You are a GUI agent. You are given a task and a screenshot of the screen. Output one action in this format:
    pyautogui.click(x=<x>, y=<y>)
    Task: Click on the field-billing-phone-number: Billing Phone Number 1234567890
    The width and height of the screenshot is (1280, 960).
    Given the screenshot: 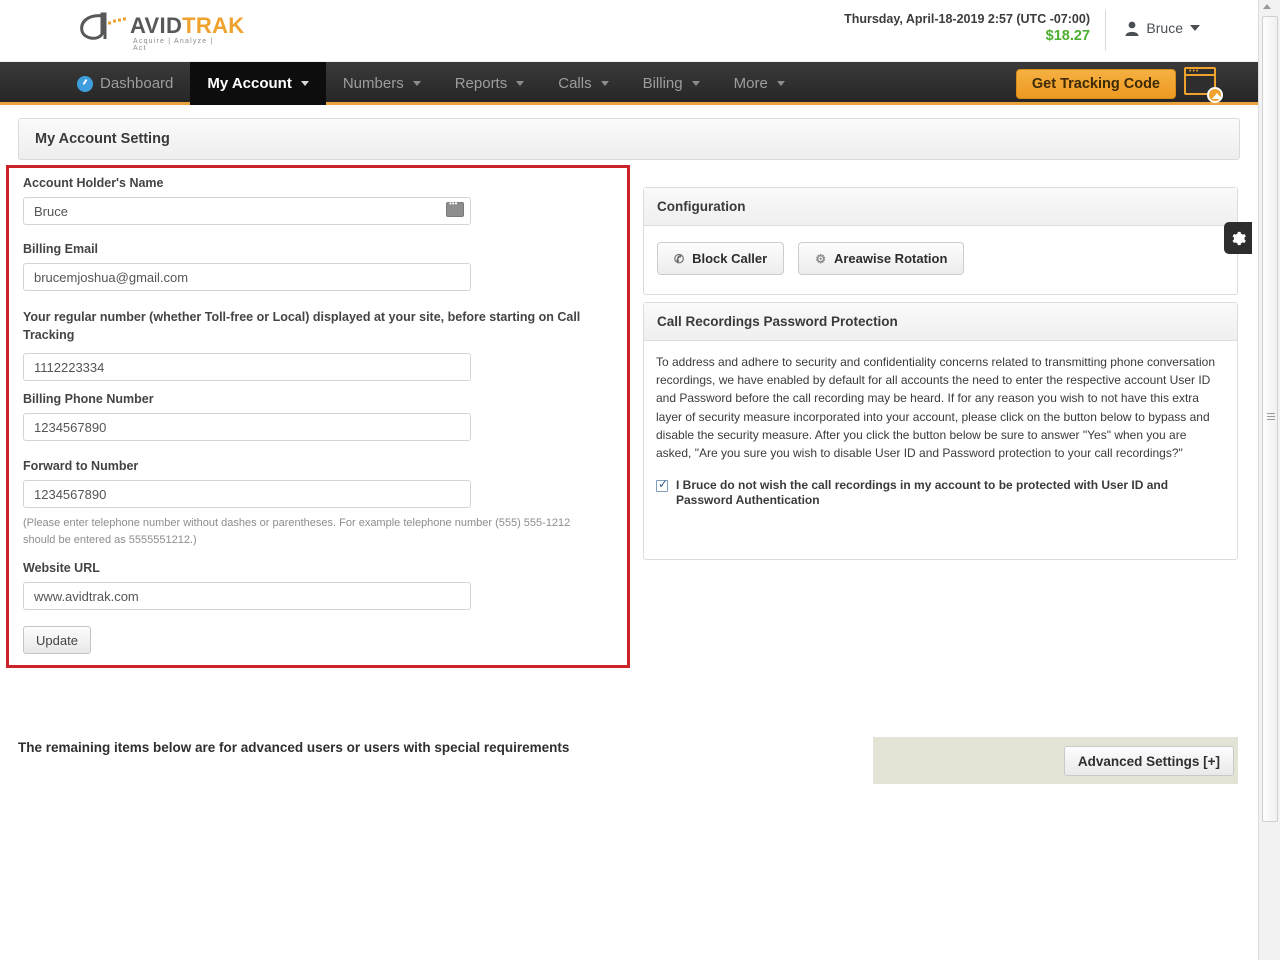 What is the action you would take?
    pyautogui.click(x=247, y=416)
    